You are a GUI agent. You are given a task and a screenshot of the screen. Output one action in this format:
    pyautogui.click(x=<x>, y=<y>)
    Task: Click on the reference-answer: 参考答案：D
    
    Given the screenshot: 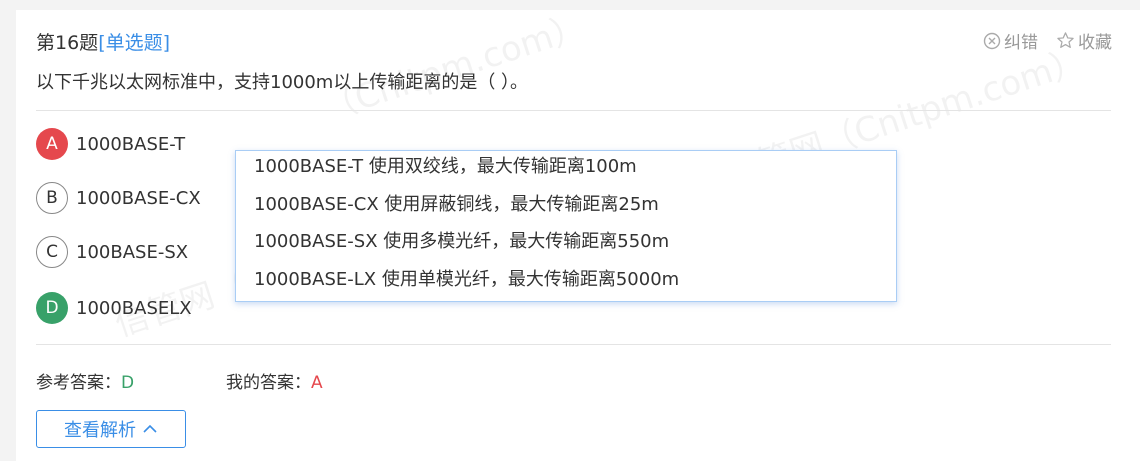 What is the action you would take?
    pyautogui.click(x=131, y=380)
    